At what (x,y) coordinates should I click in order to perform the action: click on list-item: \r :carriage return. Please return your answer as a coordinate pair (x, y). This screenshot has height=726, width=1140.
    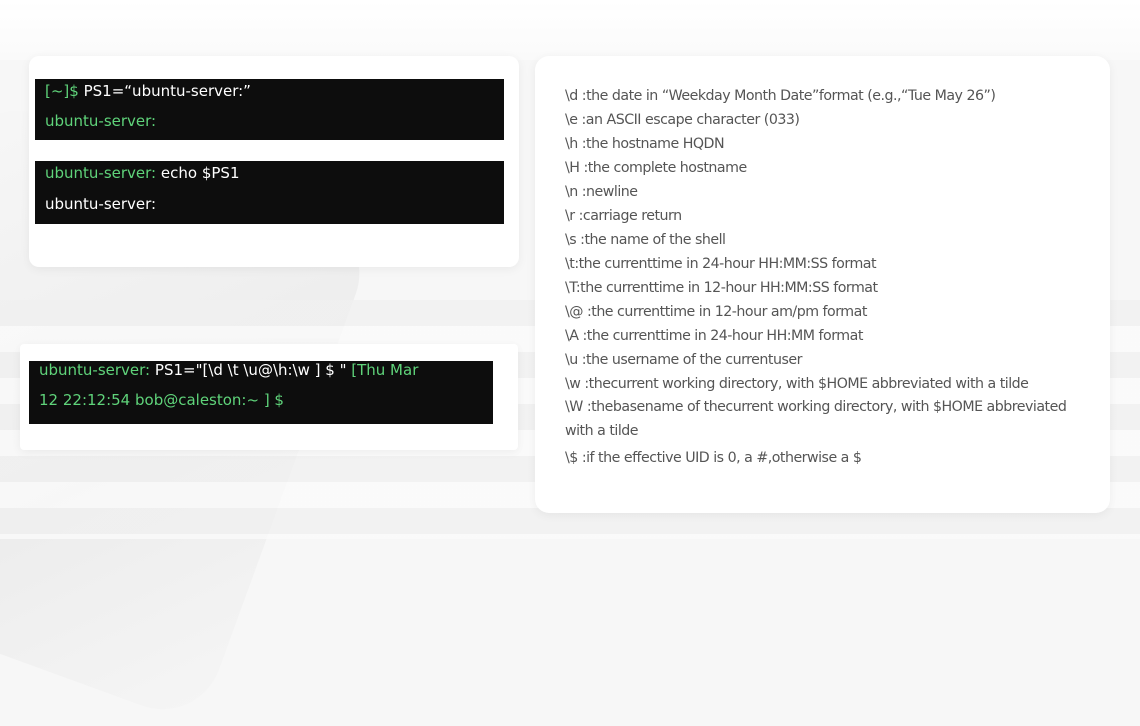
    Looking at the image, I should click on (623, 216).